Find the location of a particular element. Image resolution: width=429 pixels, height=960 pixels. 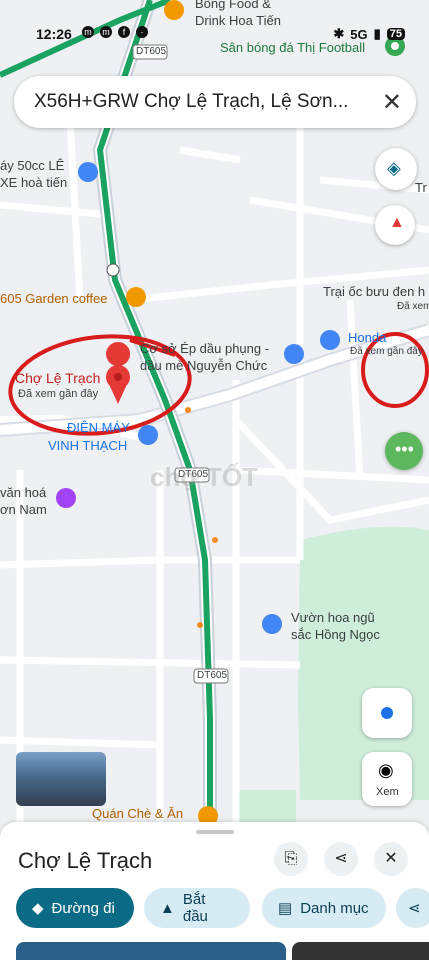

layers-button: ◈ is located at coordinates (396, 169).